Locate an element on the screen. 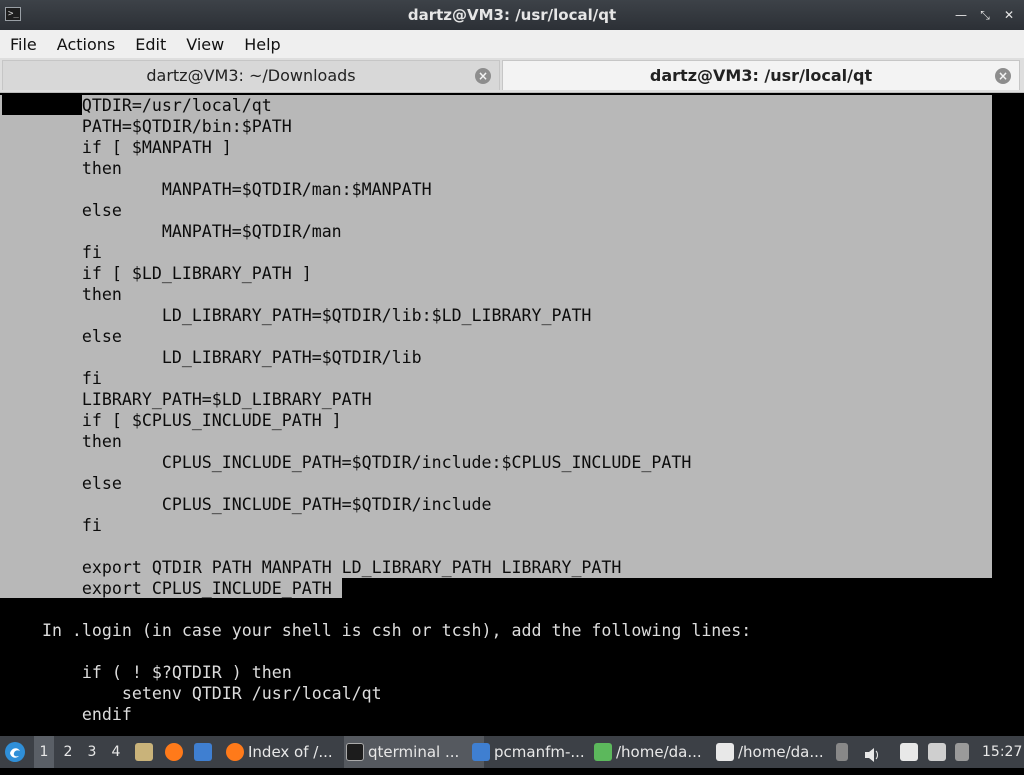 Image resolution: width=1024 pixels, height=775 pixels. terminal-line: QTDIR=/usr/local/qt is located at coordinates (137, 105).